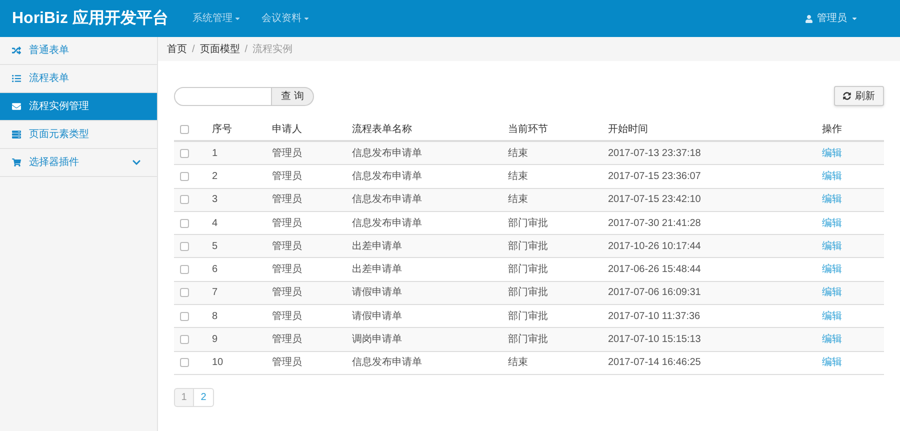 This screenshot has height=431, width=900. Describe the element at coordinates (215, 340) in the screenshot. I see `table-cell: 9` at that location.